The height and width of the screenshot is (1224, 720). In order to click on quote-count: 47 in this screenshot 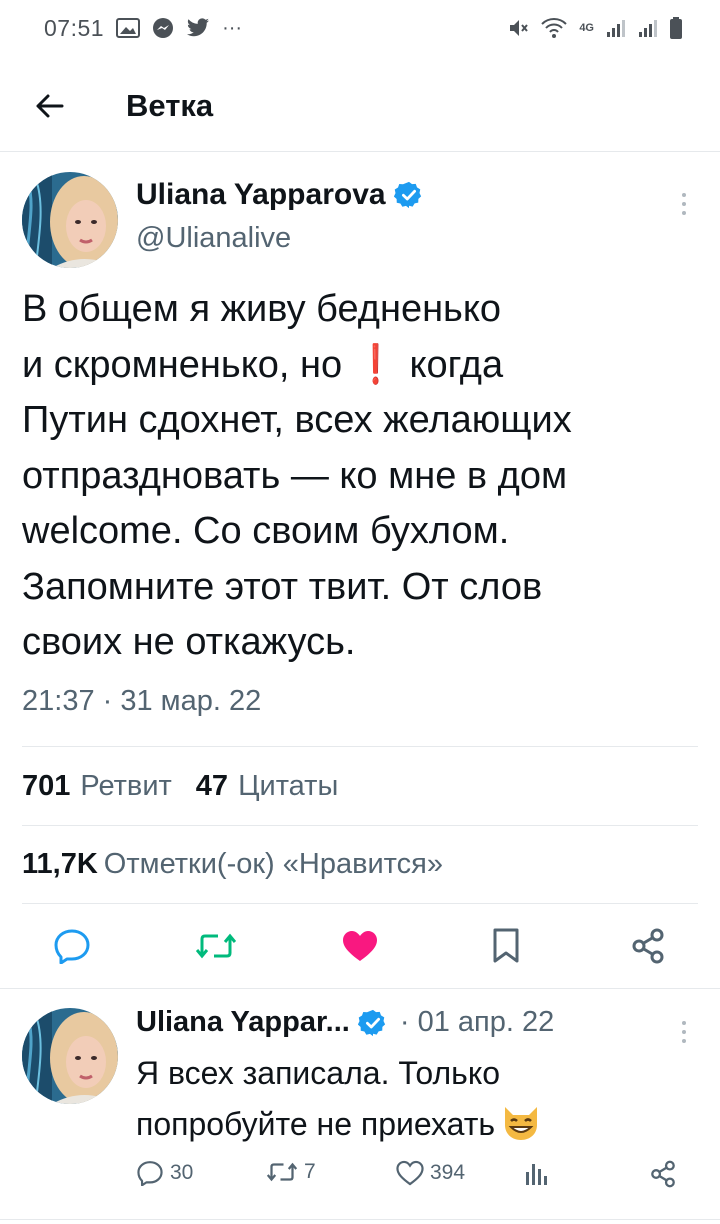, I will do `click(212, 786)`.